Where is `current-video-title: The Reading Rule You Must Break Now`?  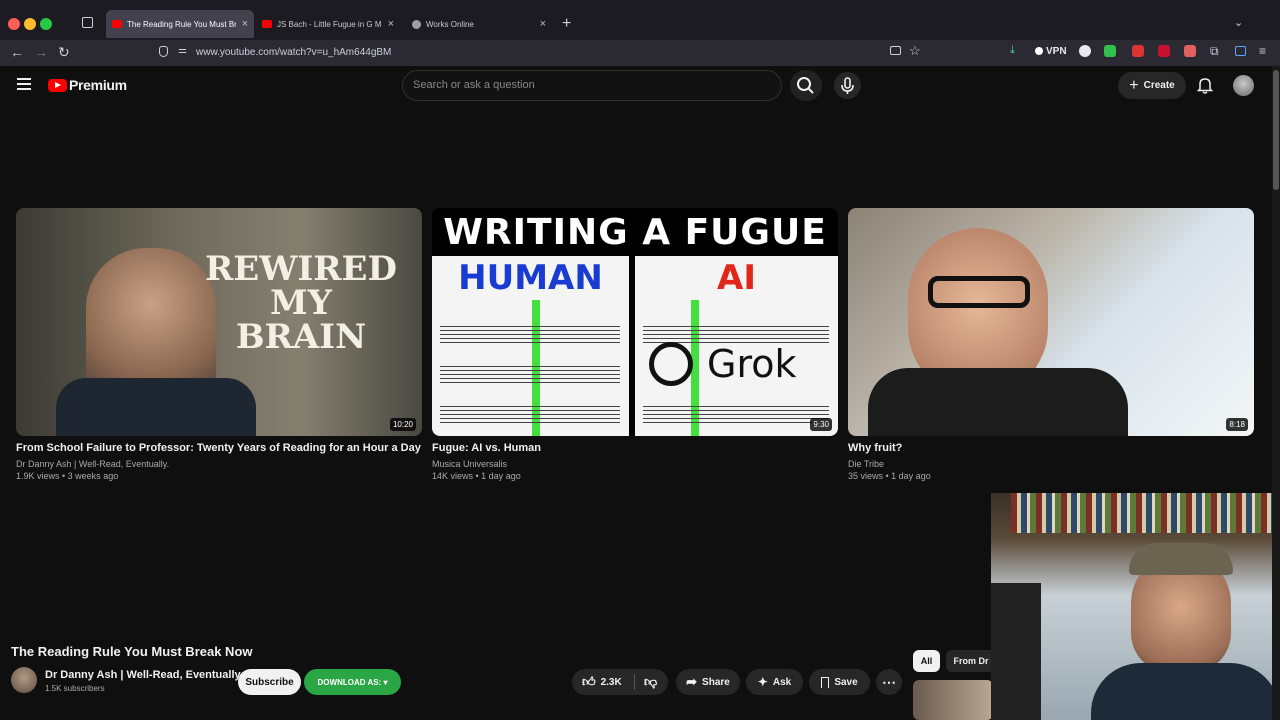 current-video-title: The Reading Rule You Must Break Now is located at coordinates (132, 651).